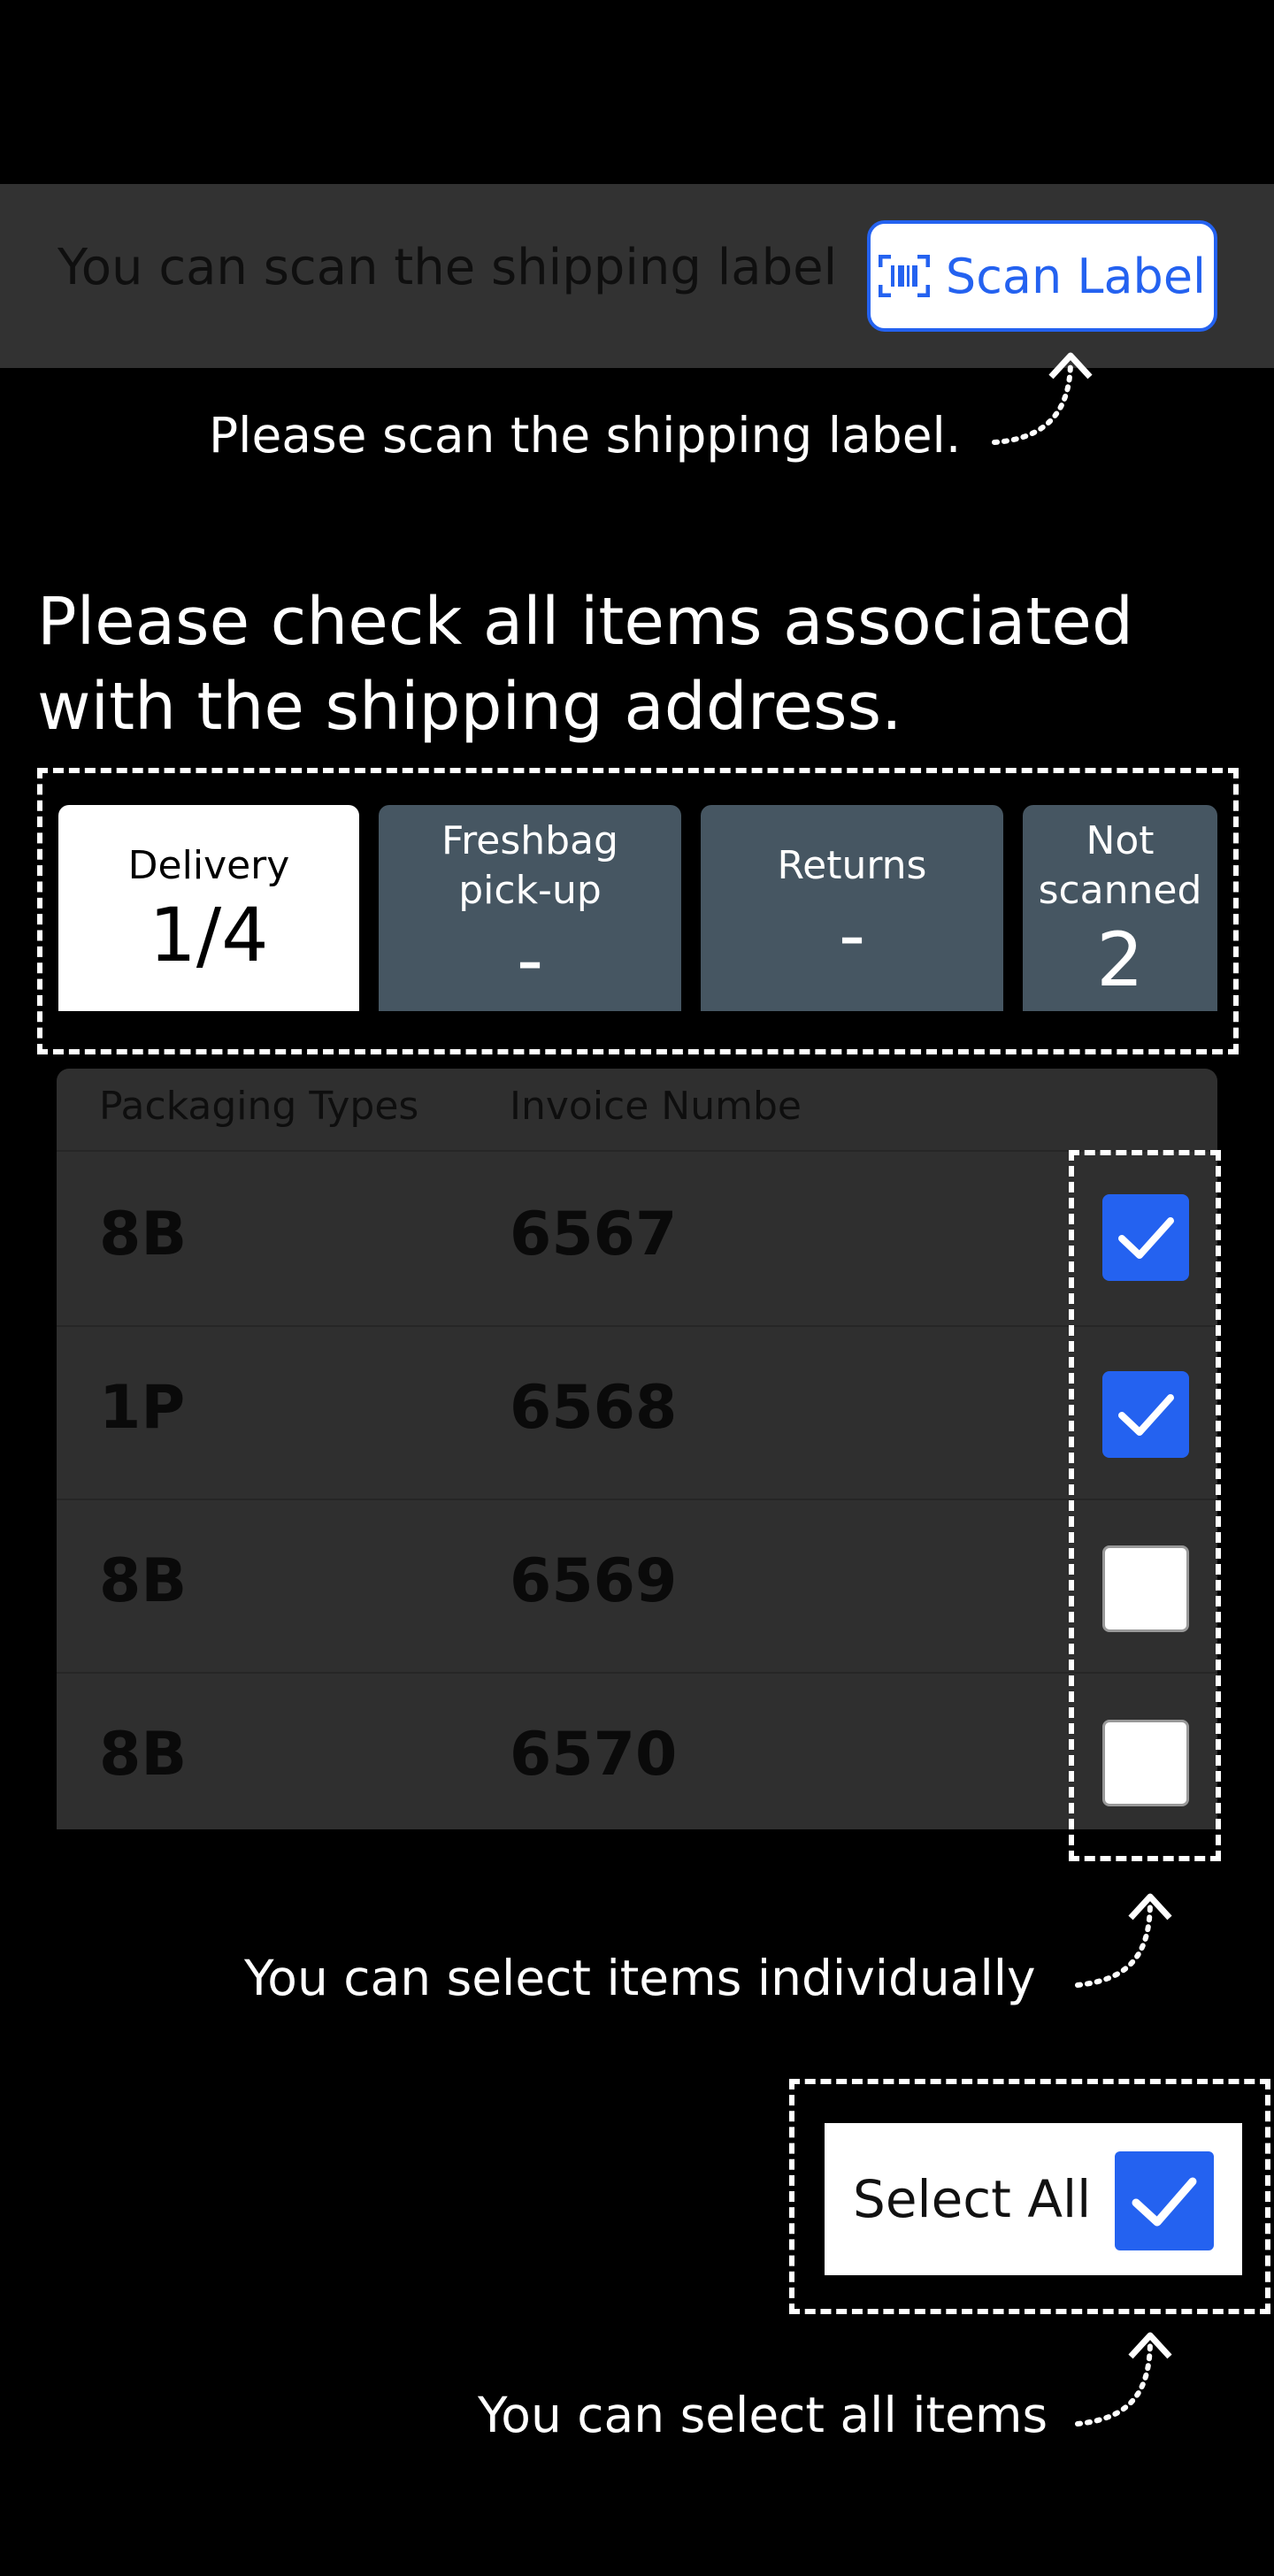 The width and height of the screenshot is (1274, 2576). I want to click on tab-freshbag-pickup: Freshbag pick-up -, so click(530, 910).